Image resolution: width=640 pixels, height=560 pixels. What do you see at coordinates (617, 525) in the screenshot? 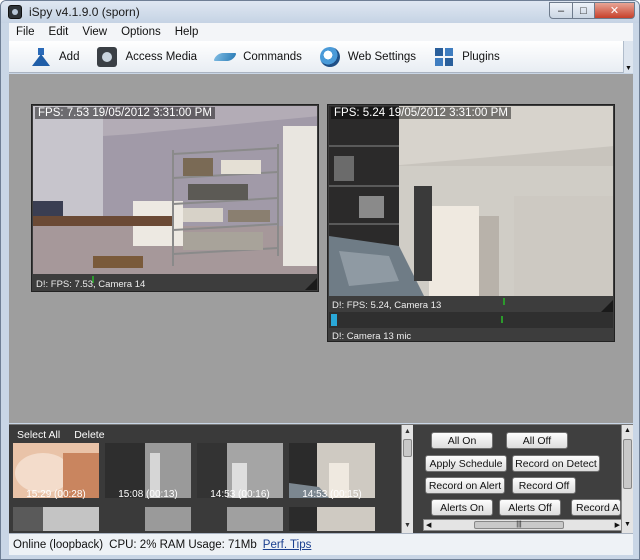
I see `scroll-right-icon: ▶` at bounding box center [617, 525].